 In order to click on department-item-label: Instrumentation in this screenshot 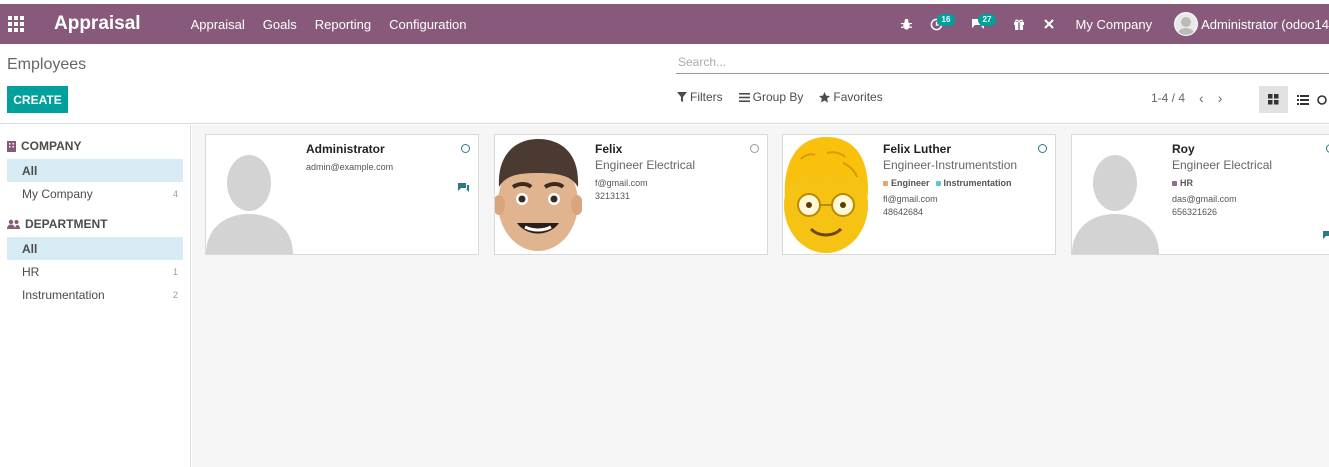, I will do `click(63, 294)`.